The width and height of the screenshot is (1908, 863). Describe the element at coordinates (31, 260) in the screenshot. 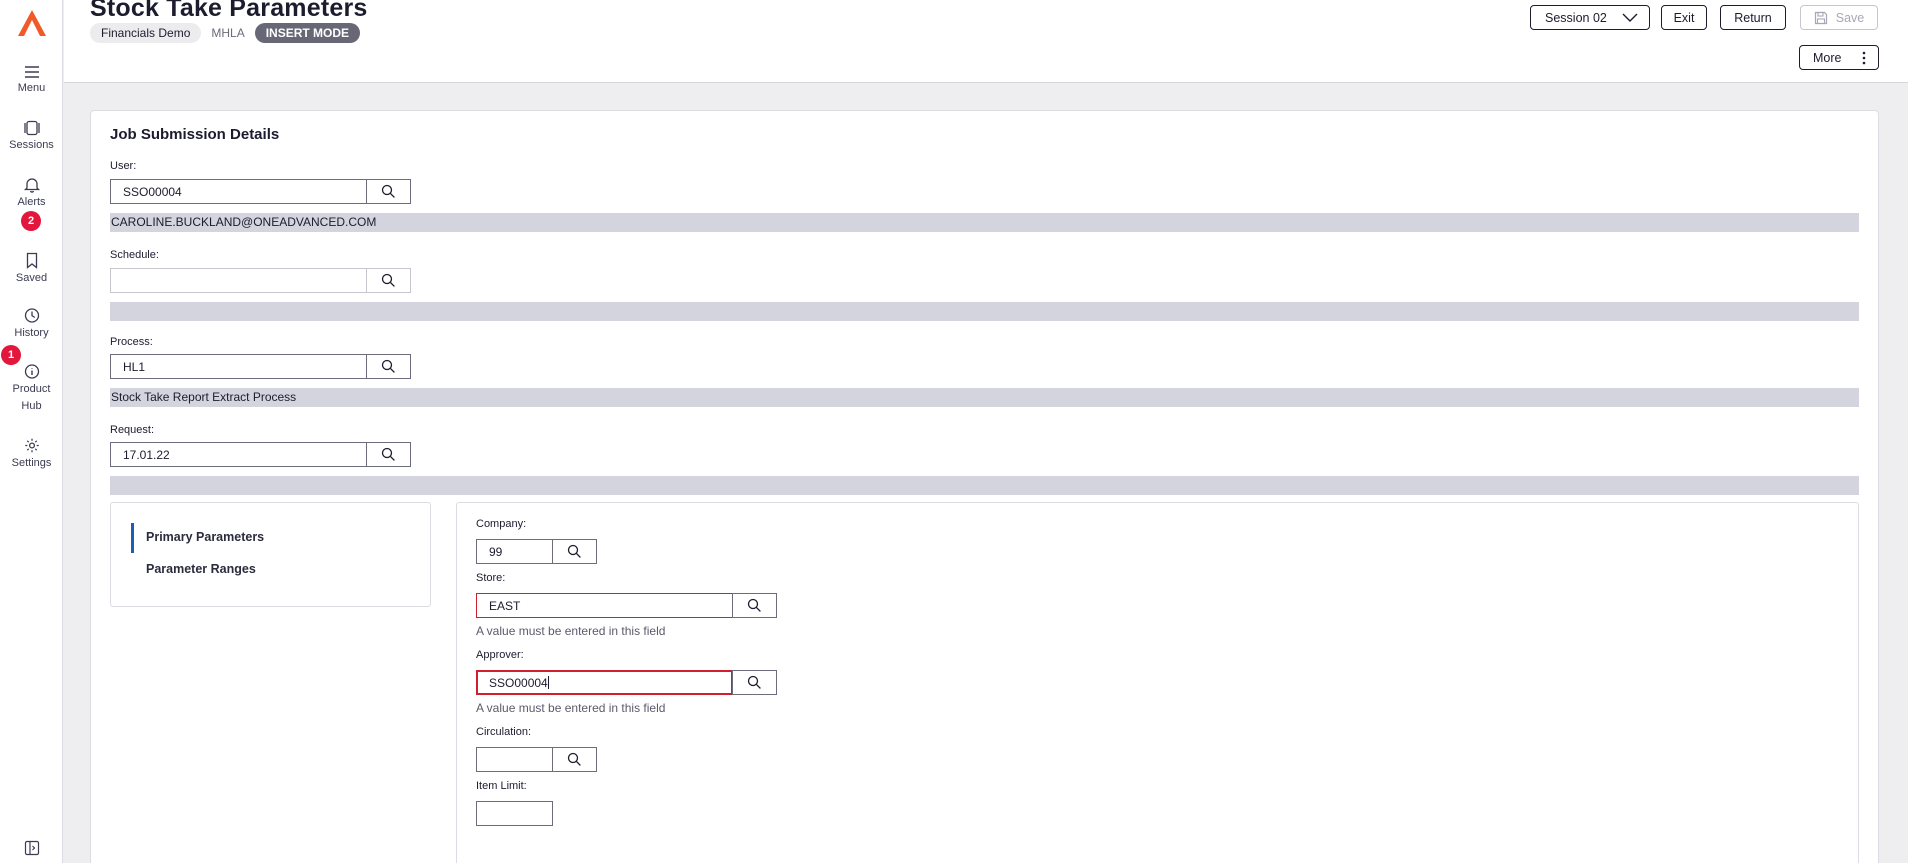

I see `bookmark-icon` at that location.